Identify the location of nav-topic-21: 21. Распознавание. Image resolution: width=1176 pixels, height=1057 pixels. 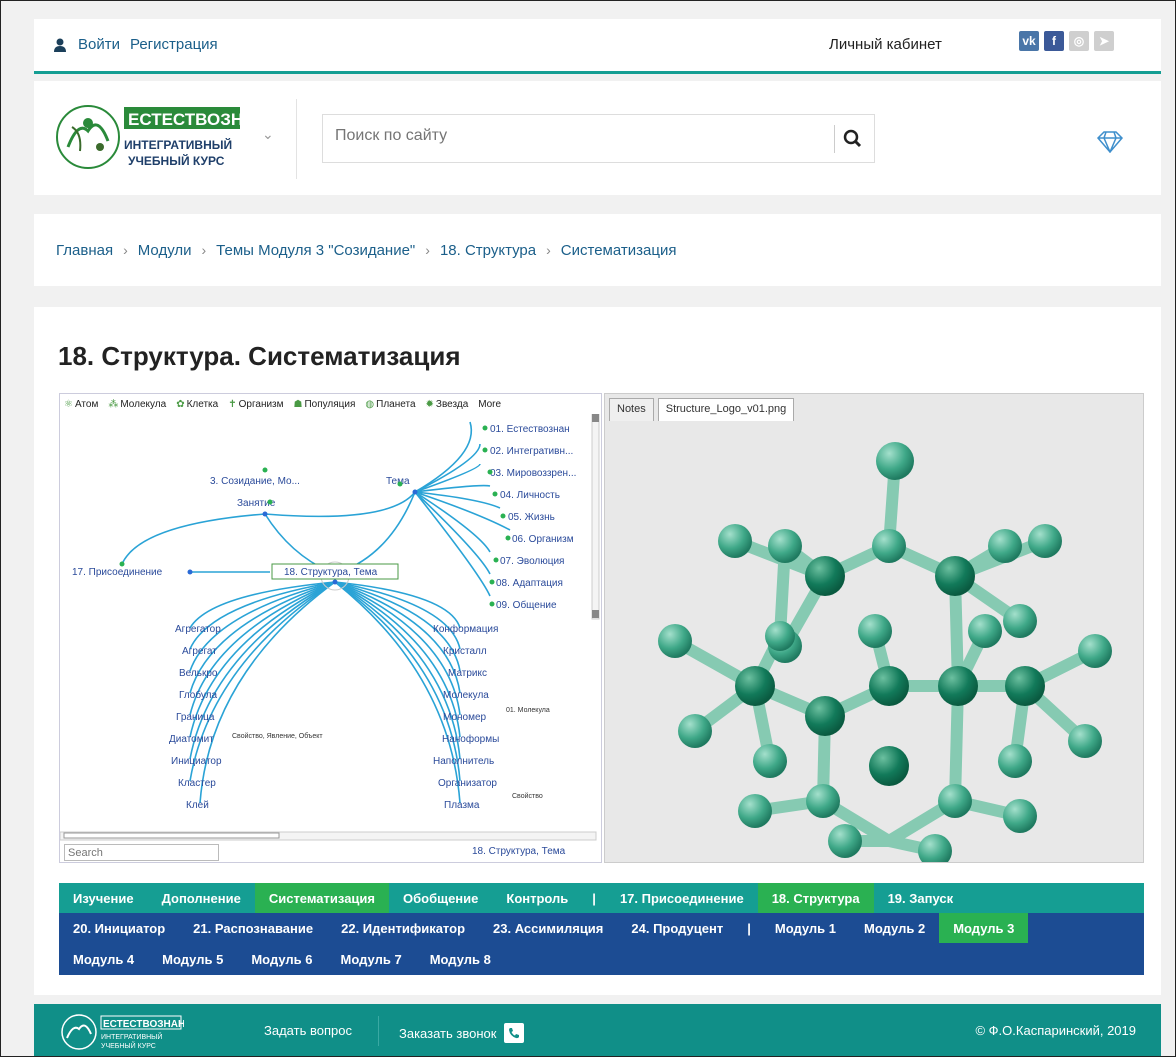
(253, 928).